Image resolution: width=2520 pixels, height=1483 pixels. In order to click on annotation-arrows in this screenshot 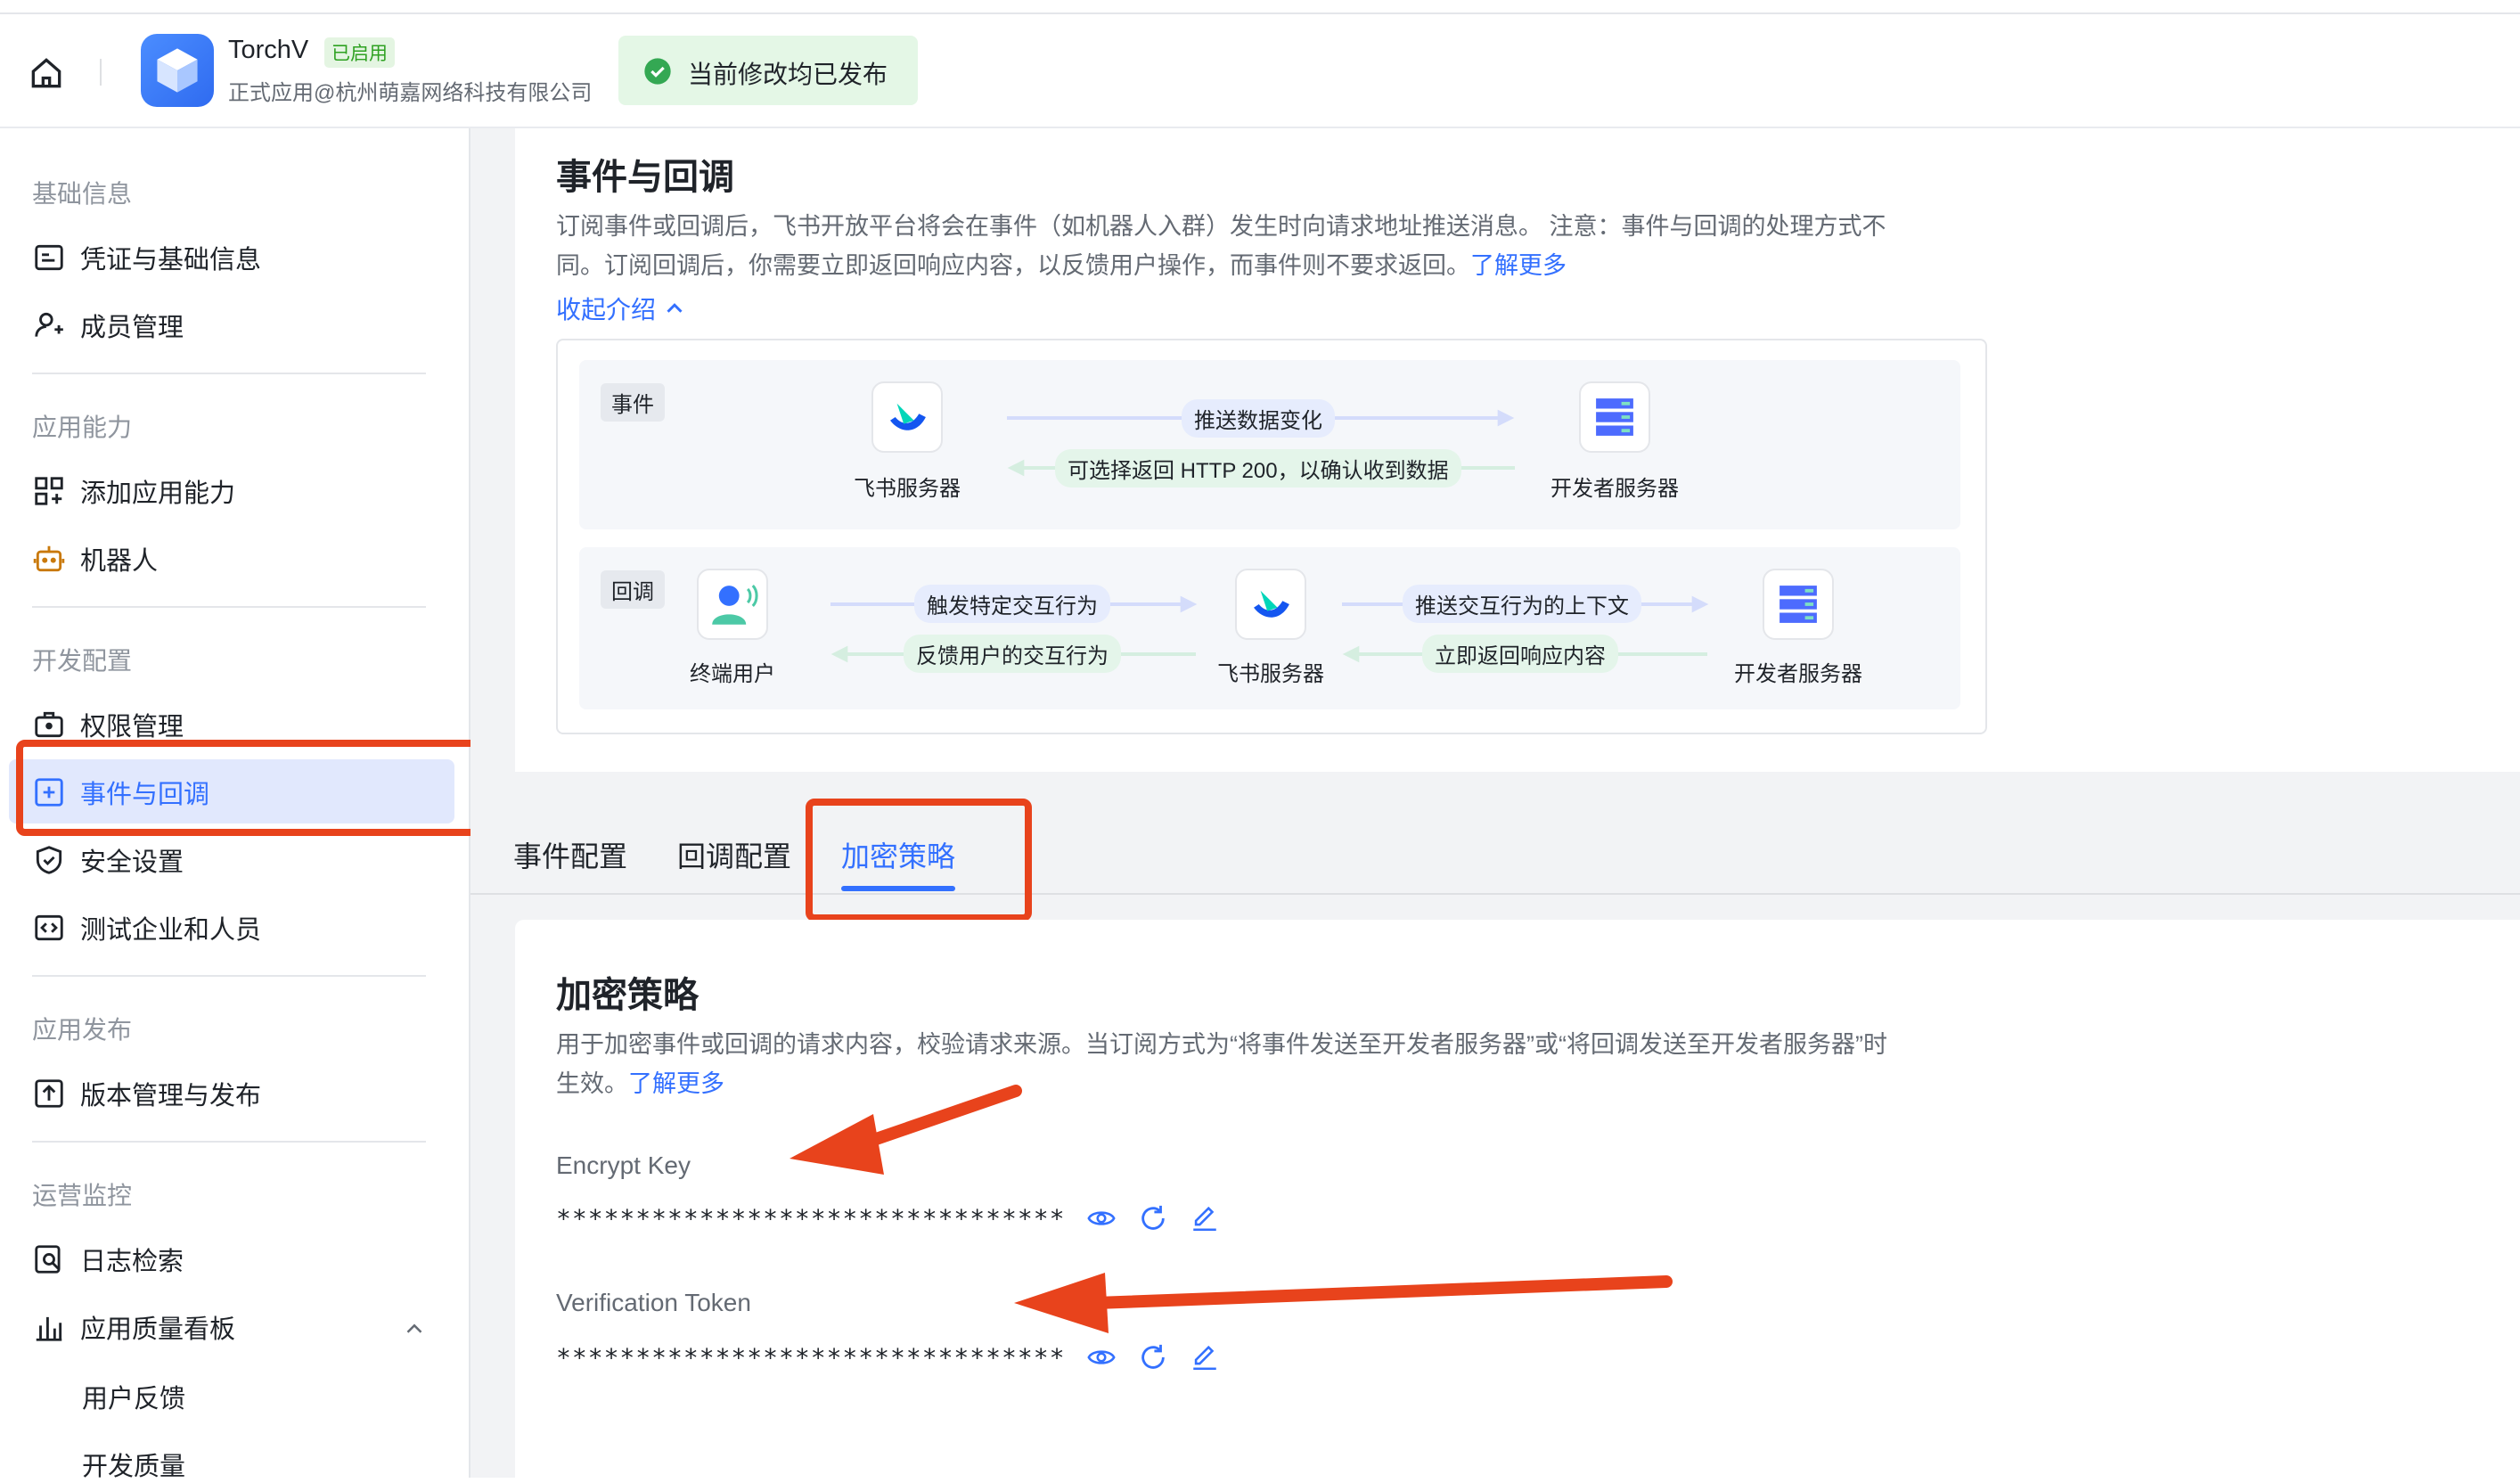, I will do `click(1231, 1209)`.